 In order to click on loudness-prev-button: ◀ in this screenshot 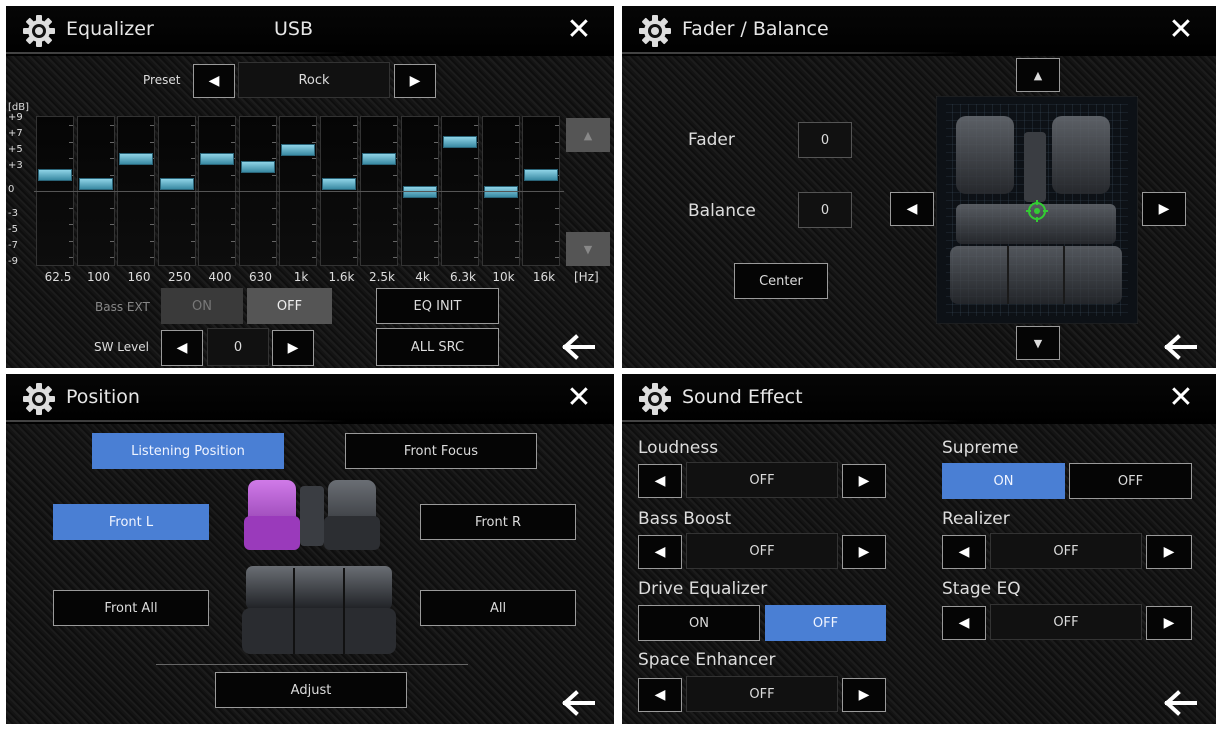, I will do `click(660, 481)`.